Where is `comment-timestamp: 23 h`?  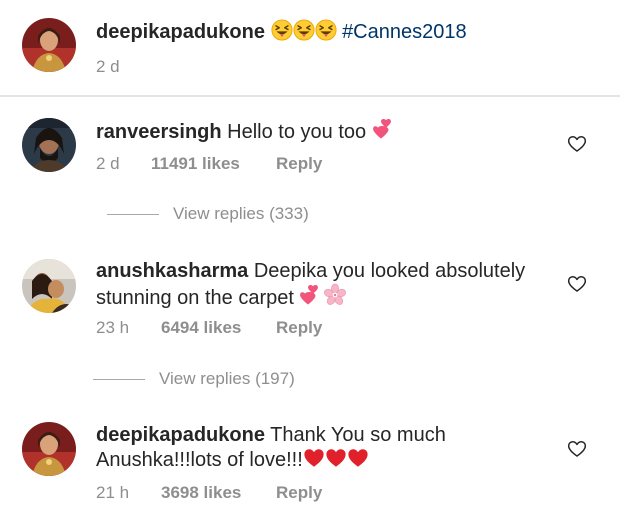 comment-timestamp: 23 h is located at coordinates (113, 327).